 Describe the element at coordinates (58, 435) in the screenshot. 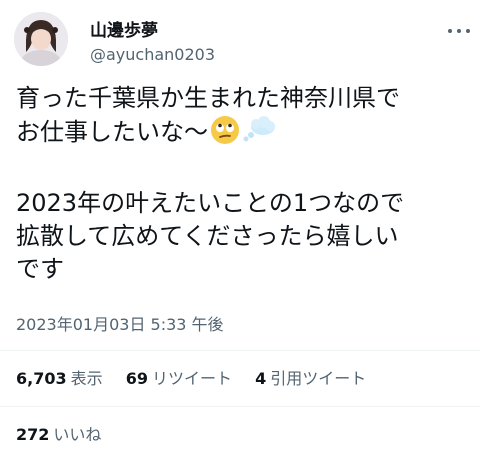

I see `likes-stat: 272 いいね` at that location.